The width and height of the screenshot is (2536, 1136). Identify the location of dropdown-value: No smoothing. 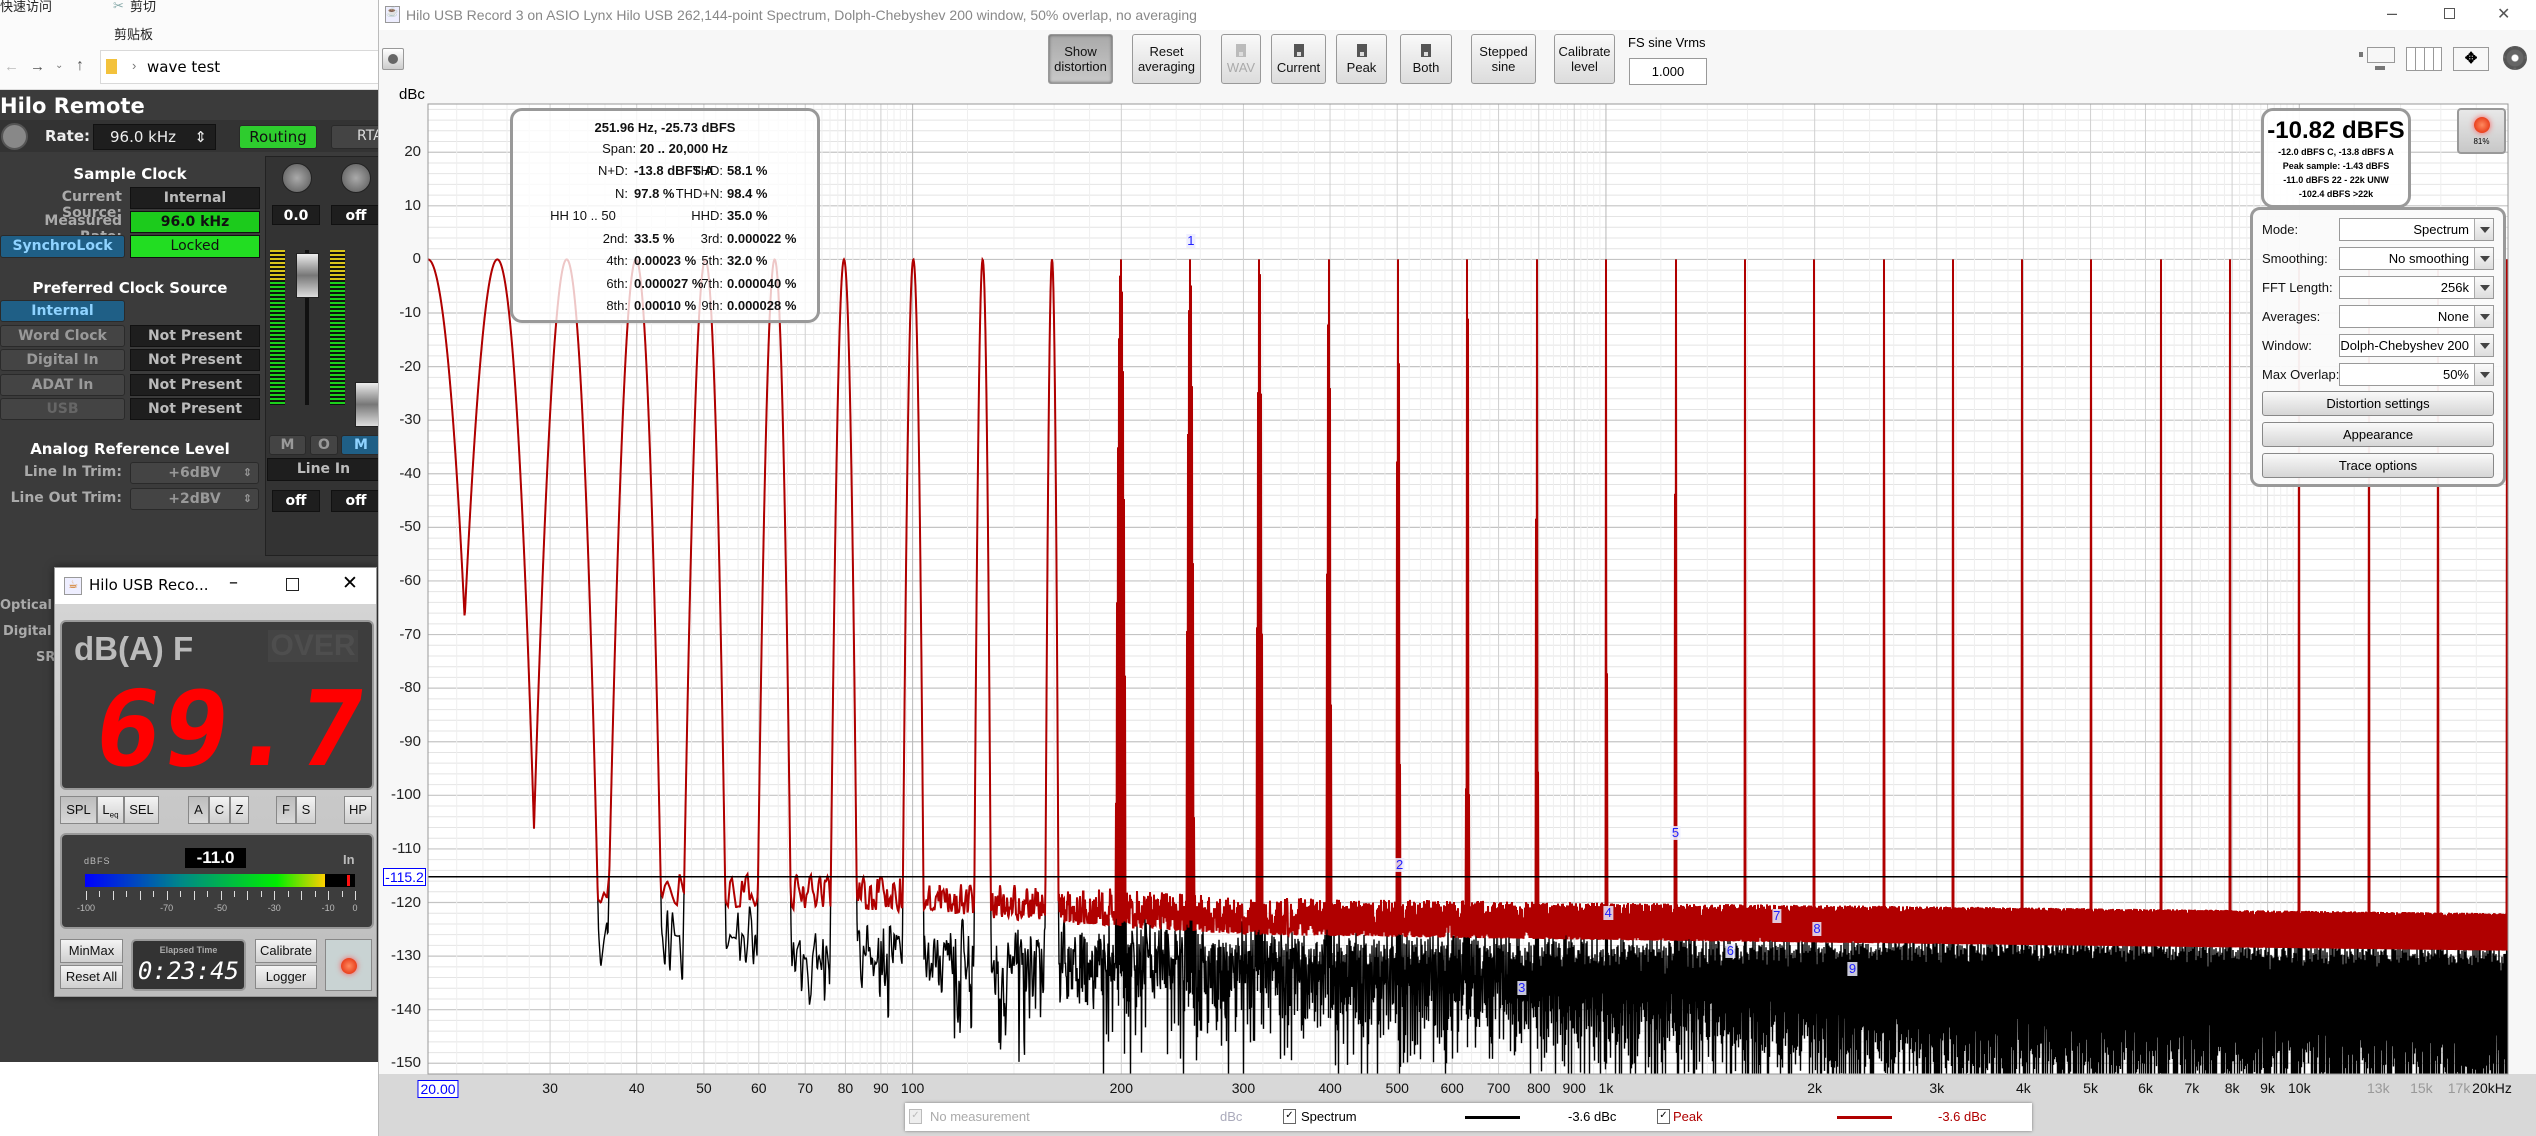
(2428, 258).